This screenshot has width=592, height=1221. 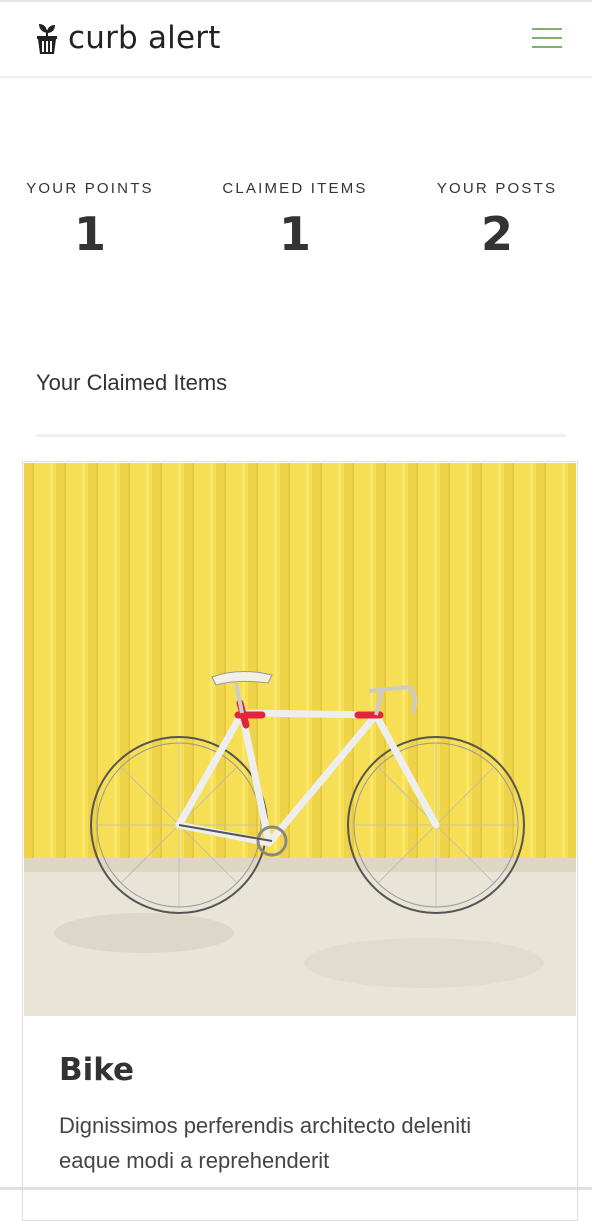 What do you see at coordinates (296, 40) in the screenshot?
I see `navbar: curb alert` at bounding box center [296, 40].